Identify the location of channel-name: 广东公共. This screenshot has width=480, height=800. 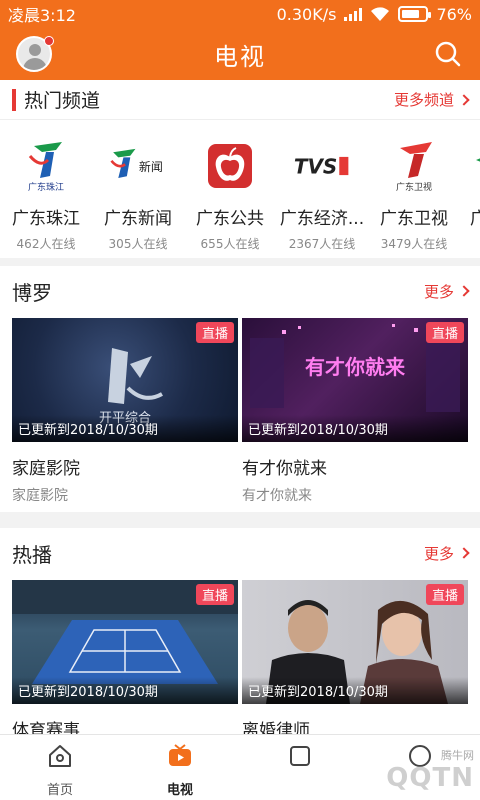
(230, 219).